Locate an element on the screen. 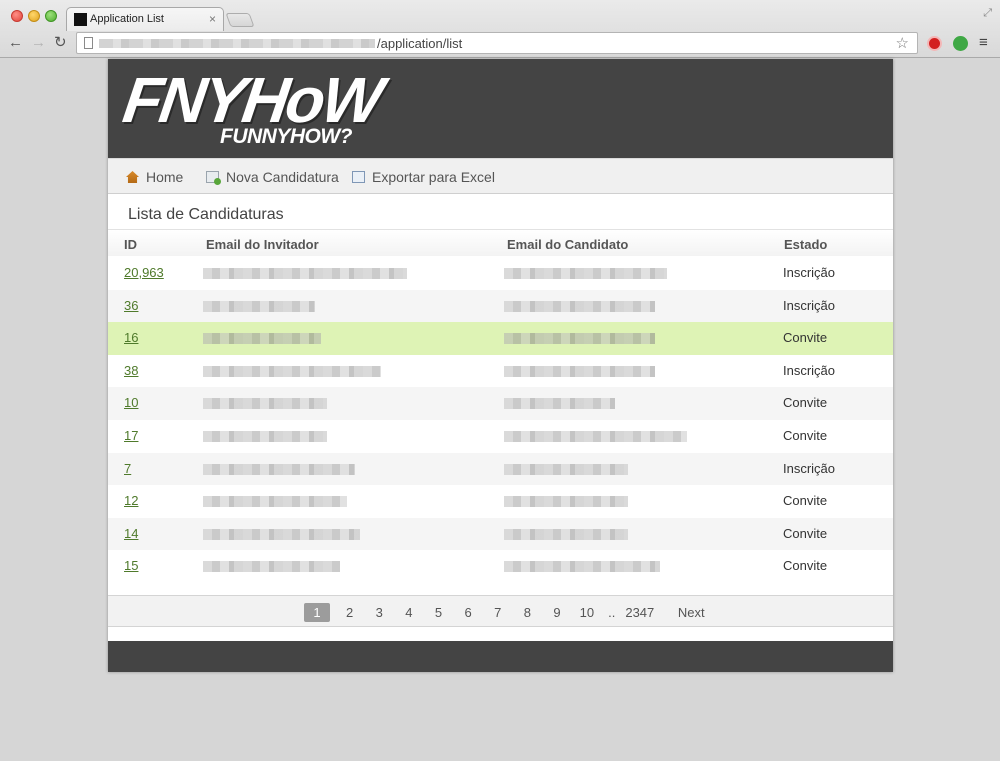 The width and height of the screenshot is (1000, 761). page-button: 8 is located at coordinates (527, 612).